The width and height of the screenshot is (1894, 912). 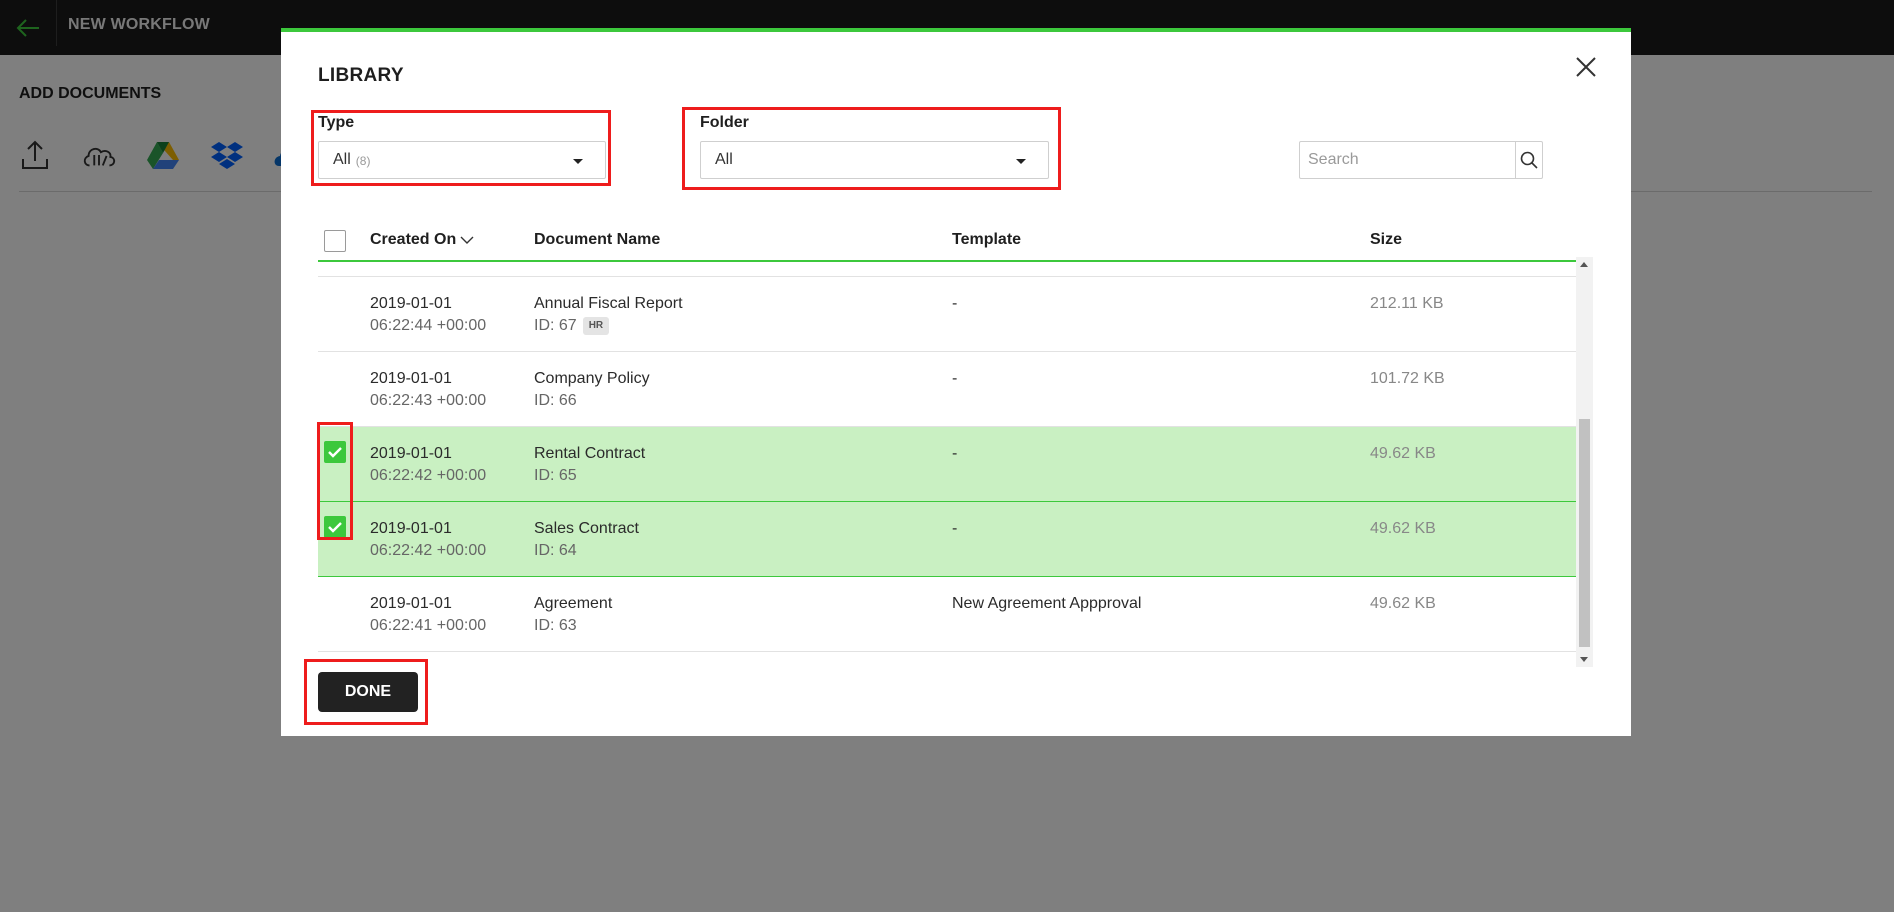 I want to click on scroll-down-arrow, so click(x=1584, y=659).